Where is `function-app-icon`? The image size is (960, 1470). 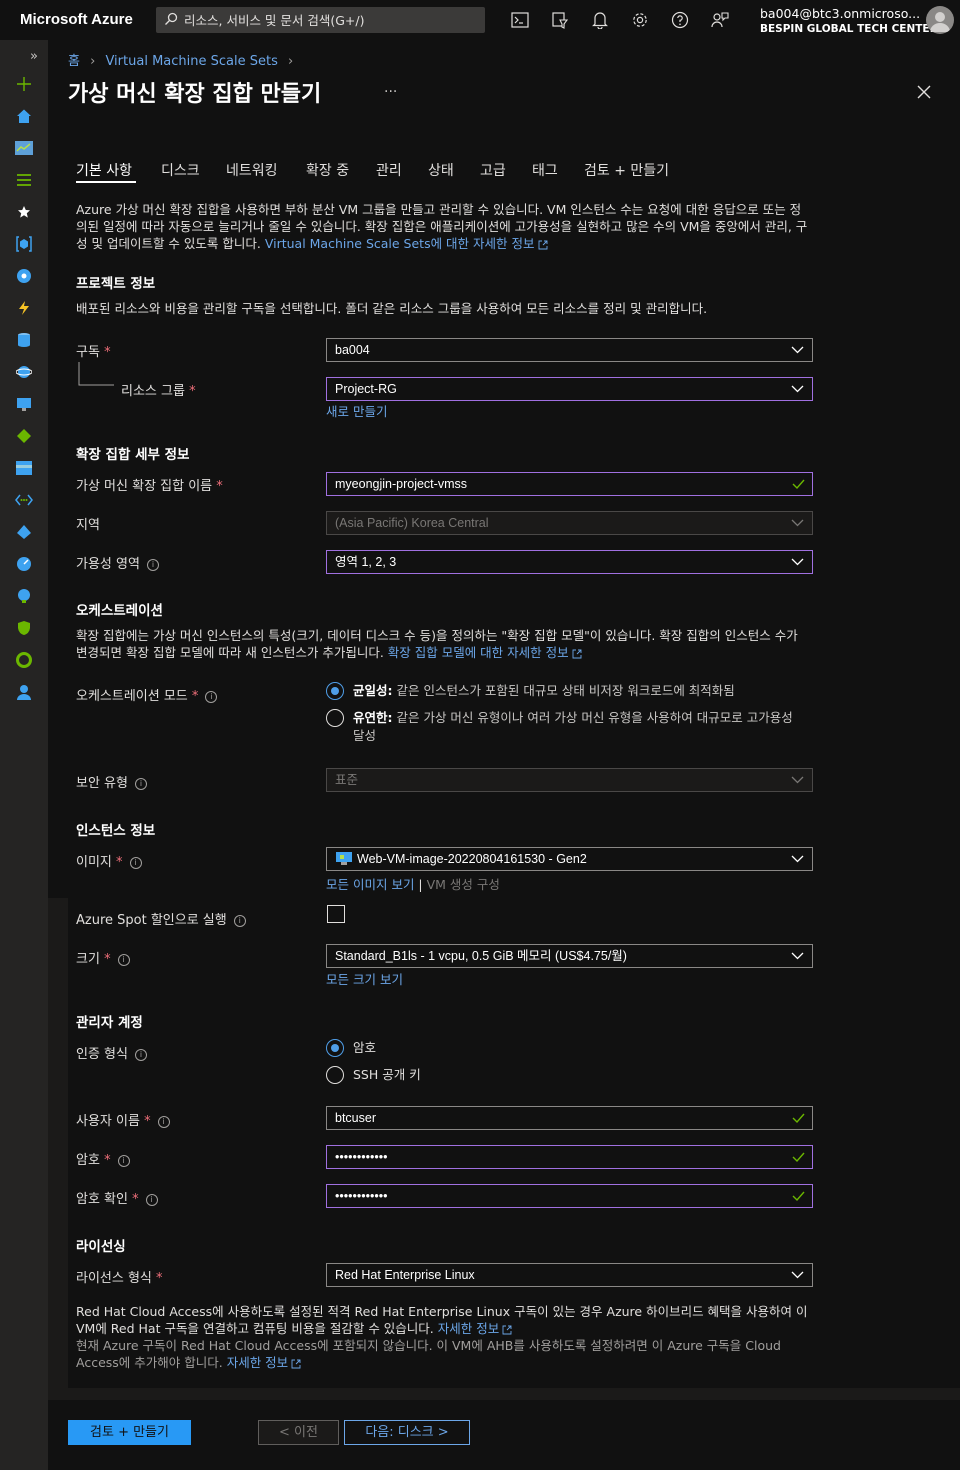
function-app-icon is located at coordinates (24, 308).